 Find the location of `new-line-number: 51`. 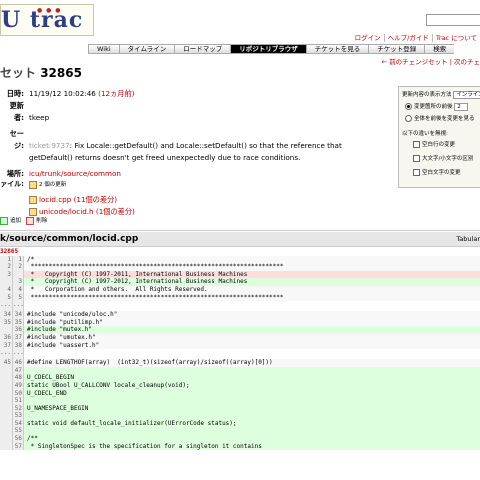

new-line-number: 51 is located at coordinates (18, 401).